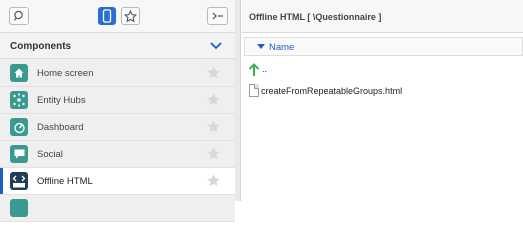 The width and height of the screenshot is (523, 240). I want to click on component-icon, so click(19, 208).